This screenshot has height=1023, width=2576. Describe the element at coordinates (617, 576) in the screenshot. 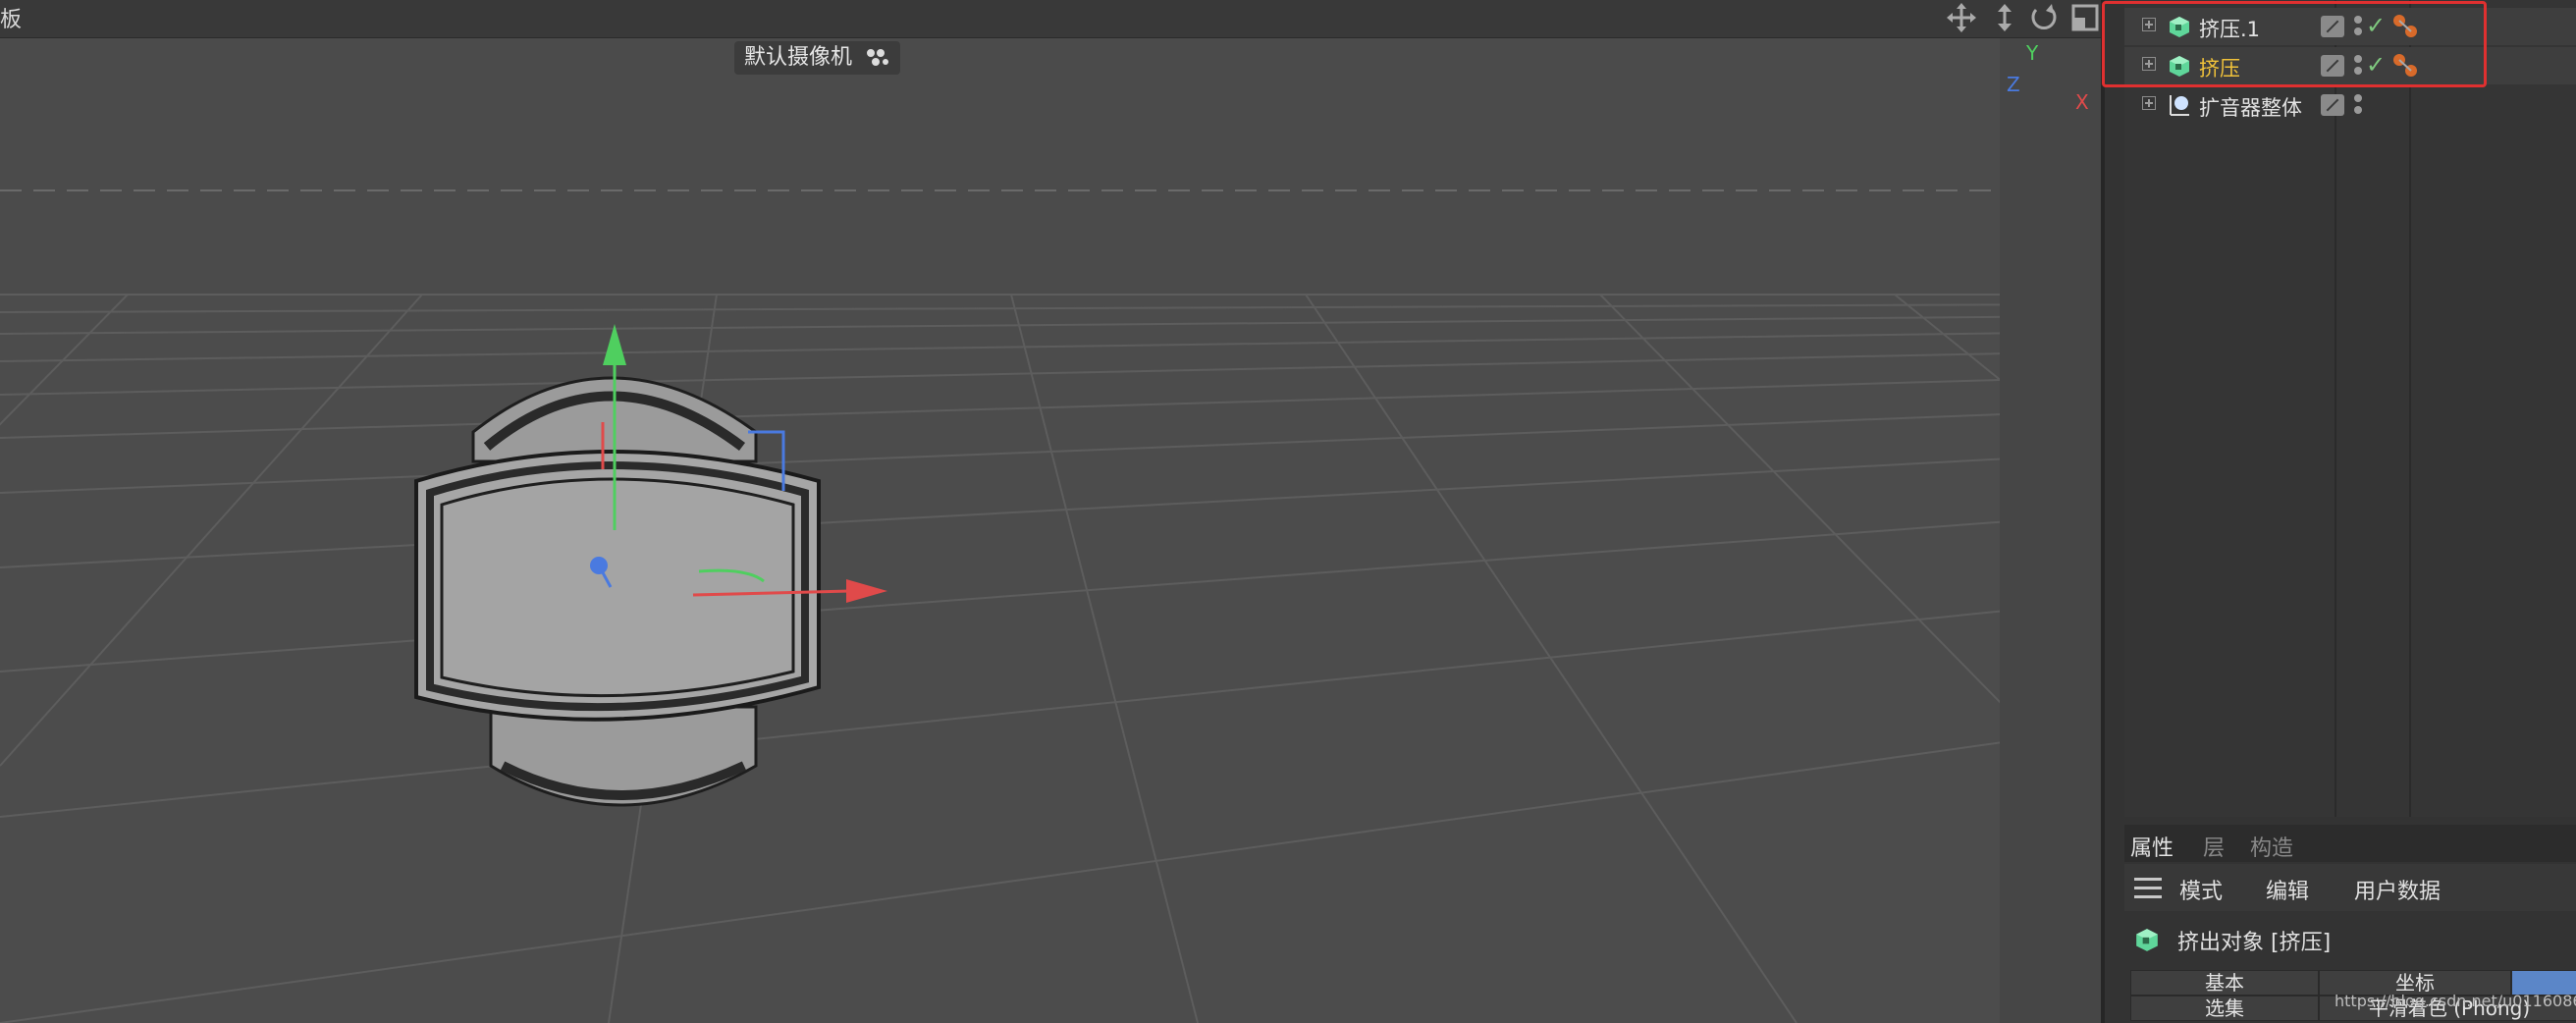

I see `extrude-object-front` at that location.